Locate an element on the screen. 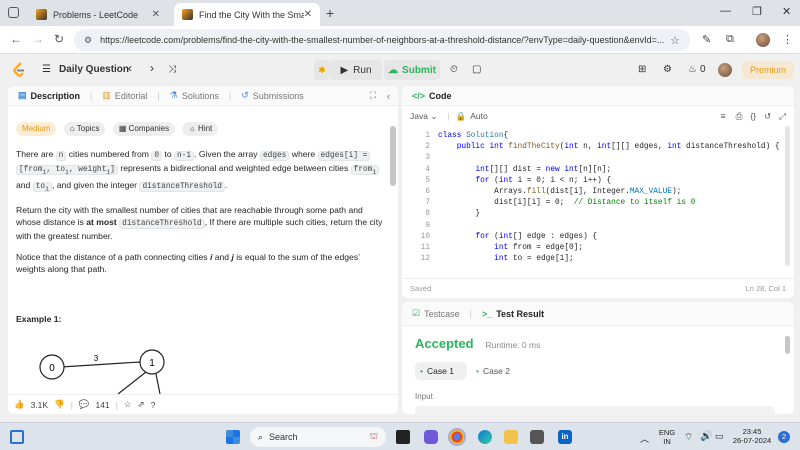  bookmark-star-icon: ☆ is located at coordinates (675, 40).